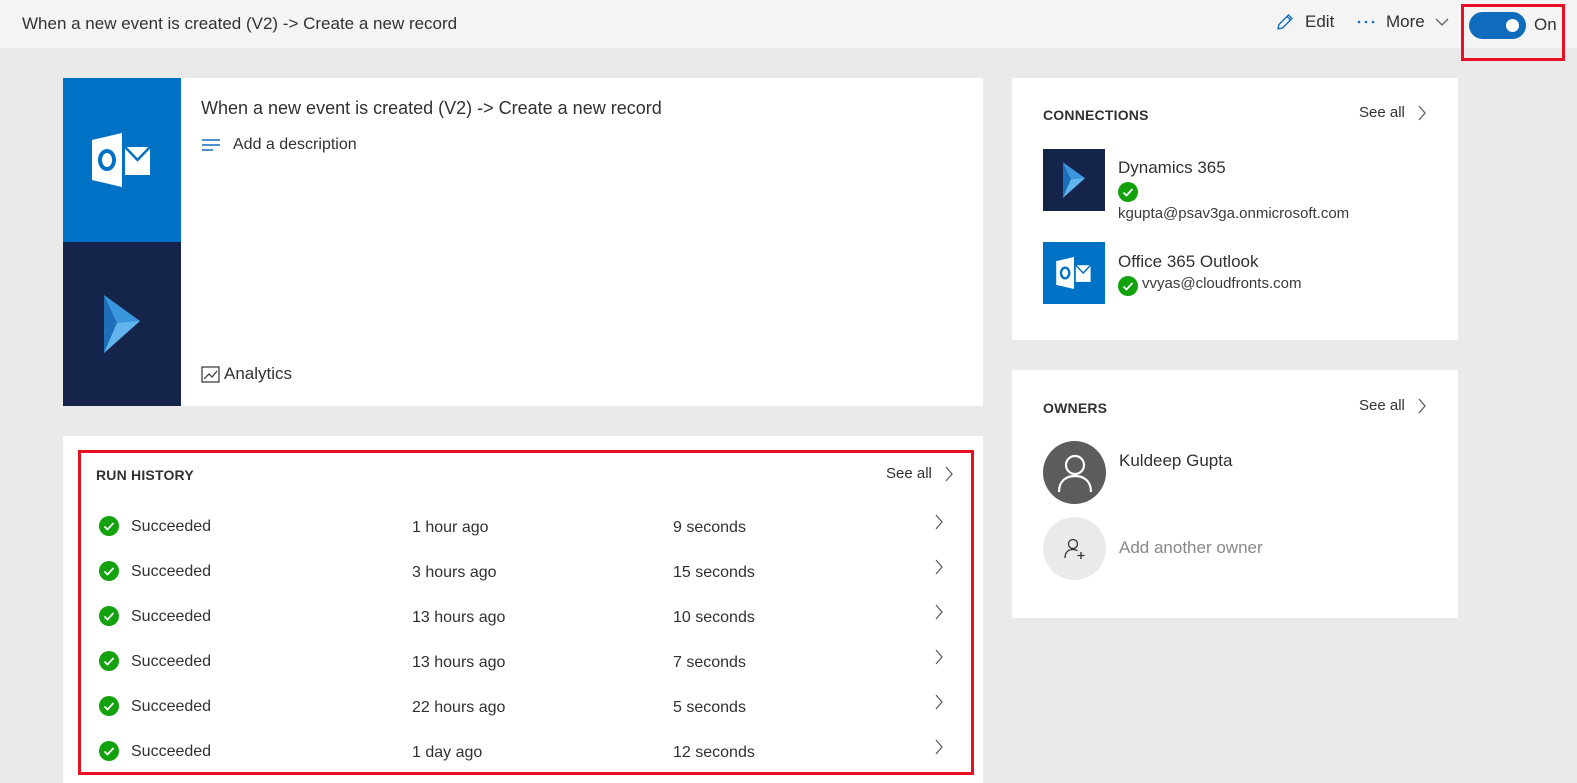  I want to click on run-time: 1 hour ago, so click(450, 527).